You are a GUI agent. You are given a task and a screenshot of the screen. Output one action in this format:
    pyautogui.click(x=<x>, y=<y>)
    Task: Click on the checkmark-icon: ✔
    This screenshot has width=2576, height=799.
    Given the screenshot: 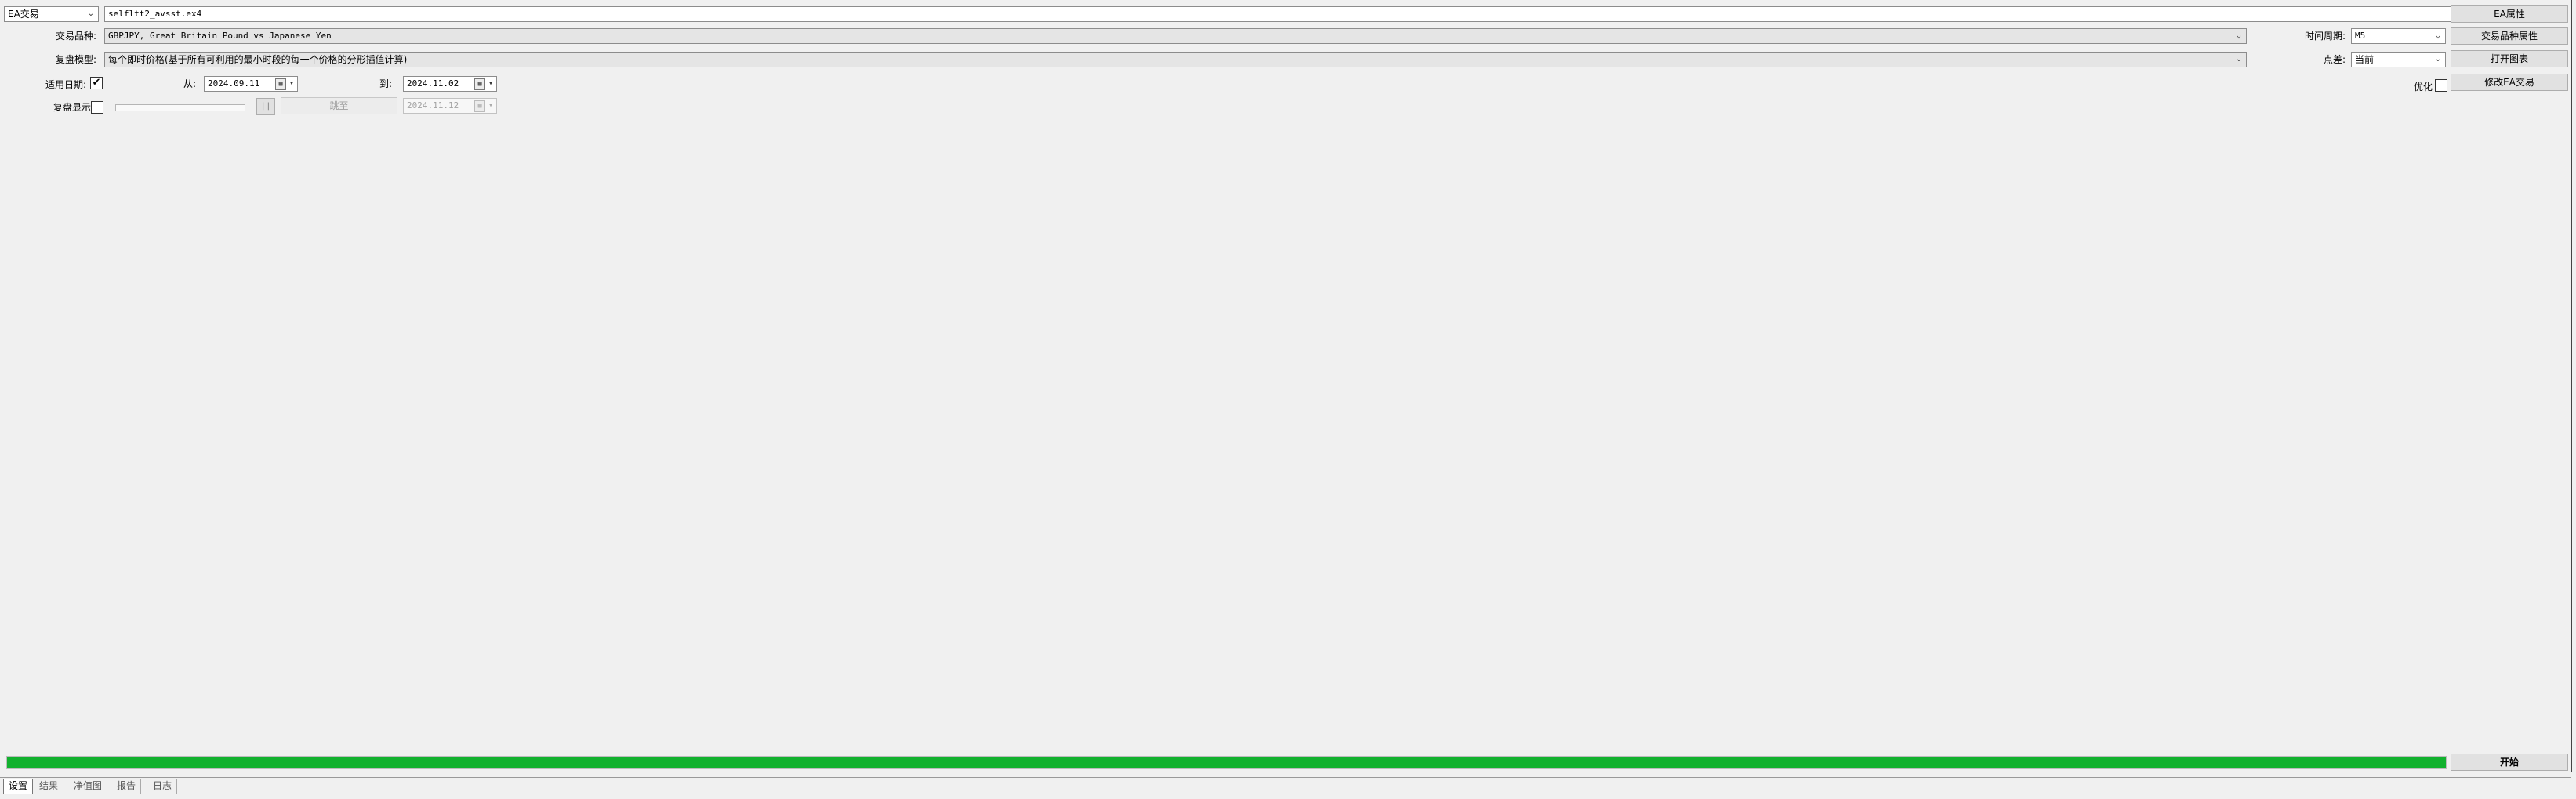 What is the action you would take?
    pyautogui.click(x=96, y=83)
    